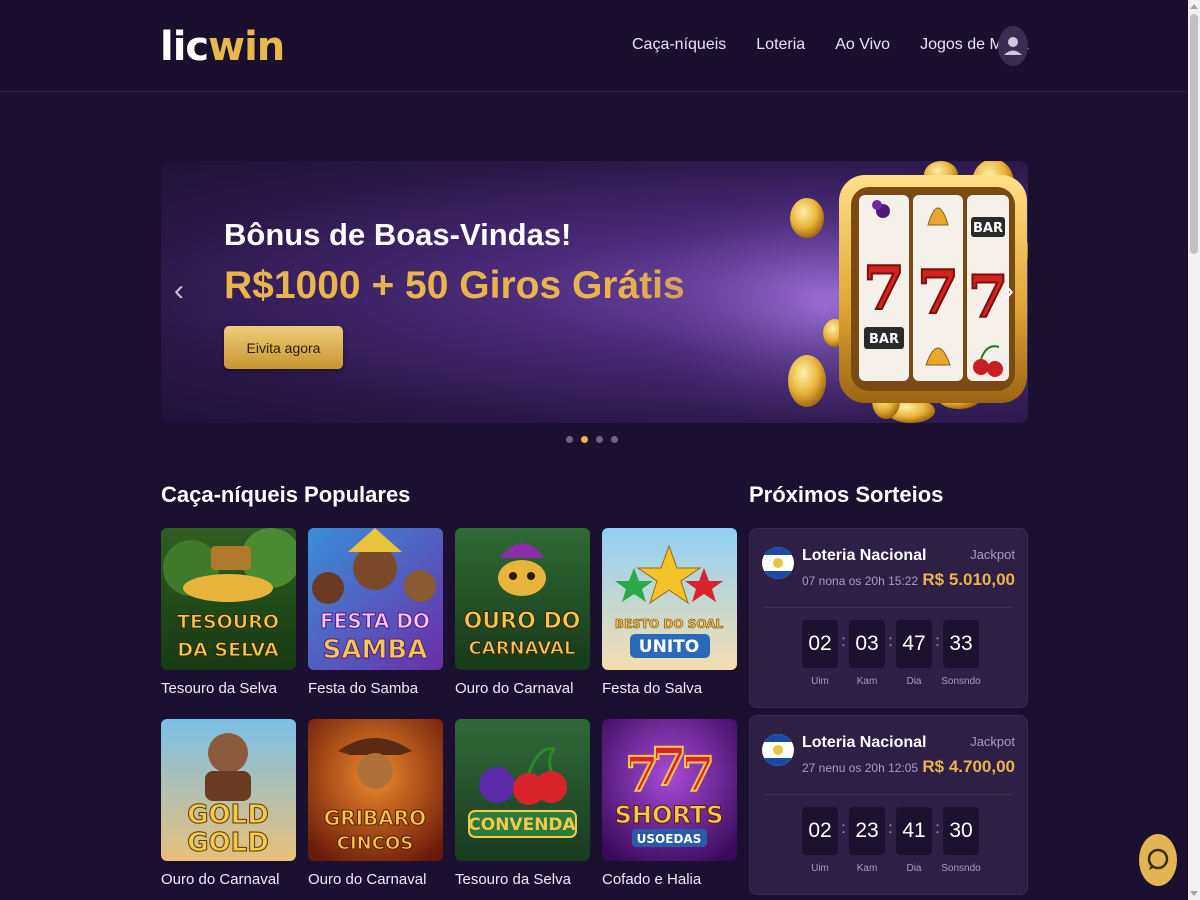 This screenshot has width=1200, height=900. I want to click on game-card: OURO DO CARNAVAL Ouro do Carnaval, so click(522, 612).